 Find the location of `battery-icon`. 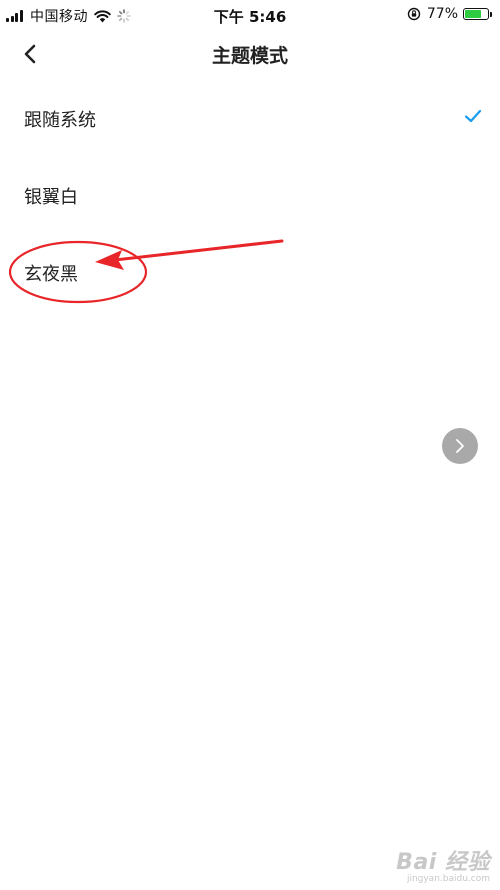

battery-icon is located at coordinates (476, 14).